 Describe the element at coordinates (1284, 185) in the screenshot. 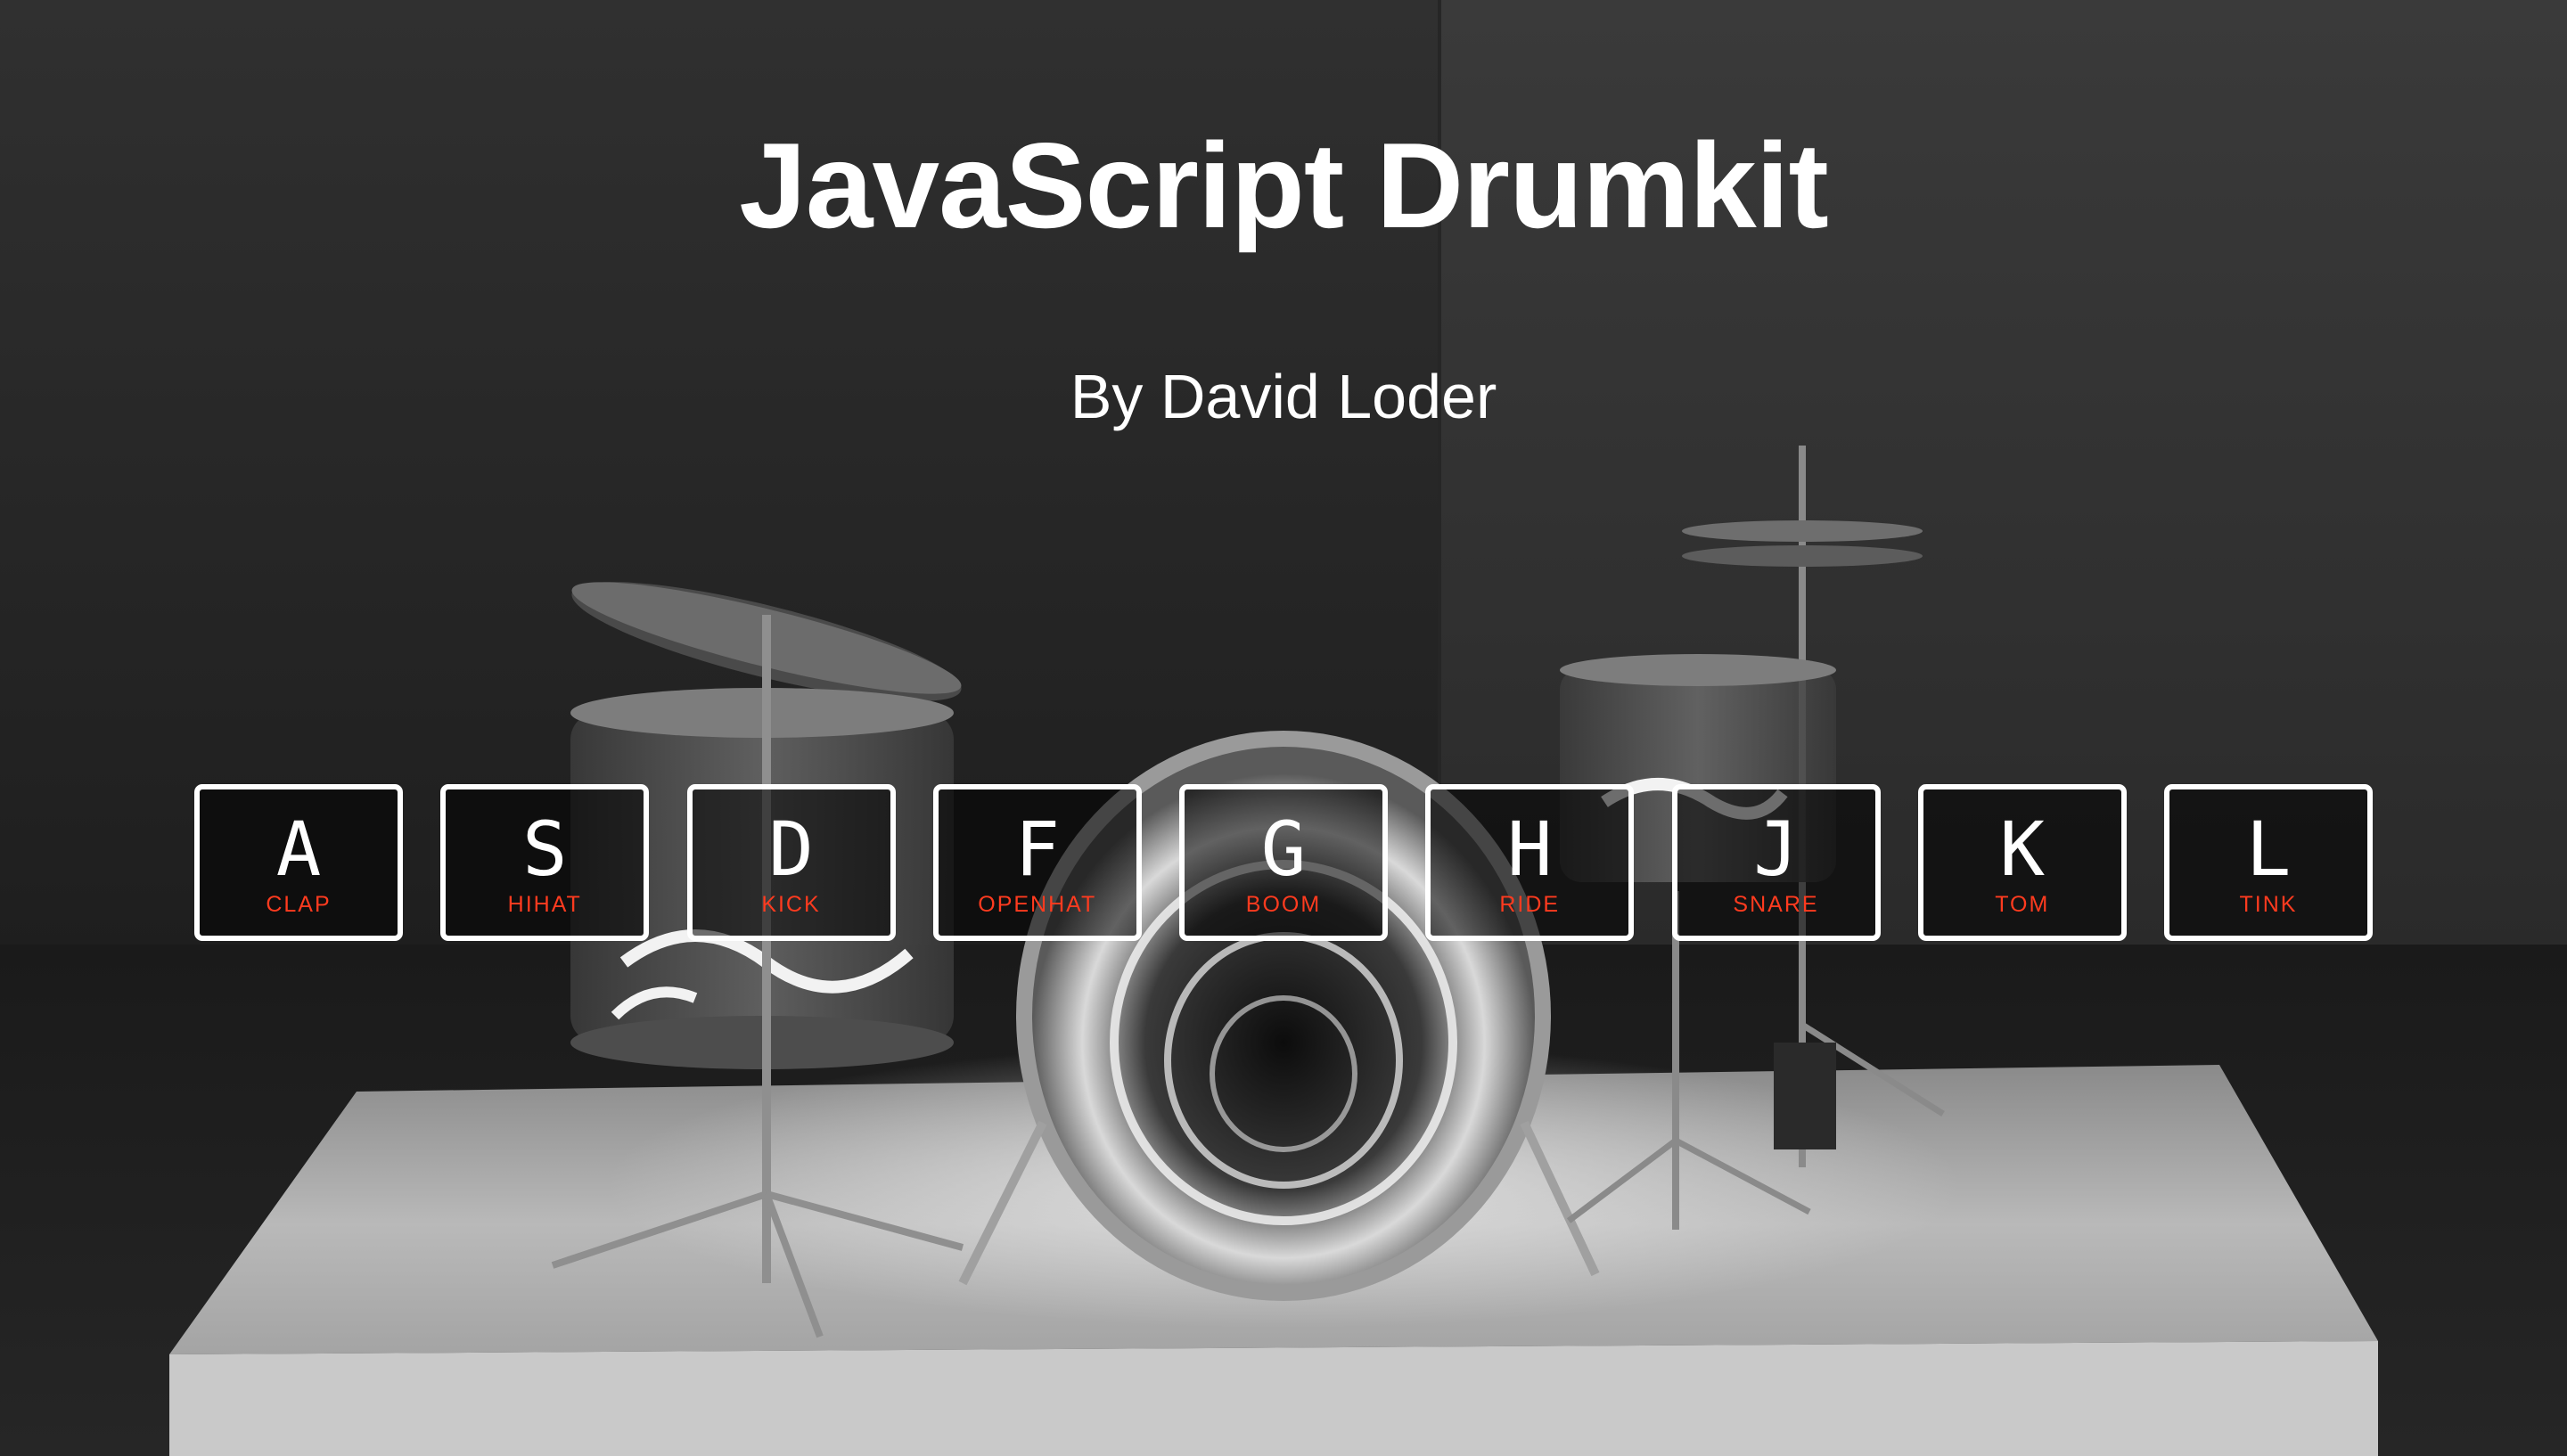

I see `page-title: JavaScript Drumkit` at that location.